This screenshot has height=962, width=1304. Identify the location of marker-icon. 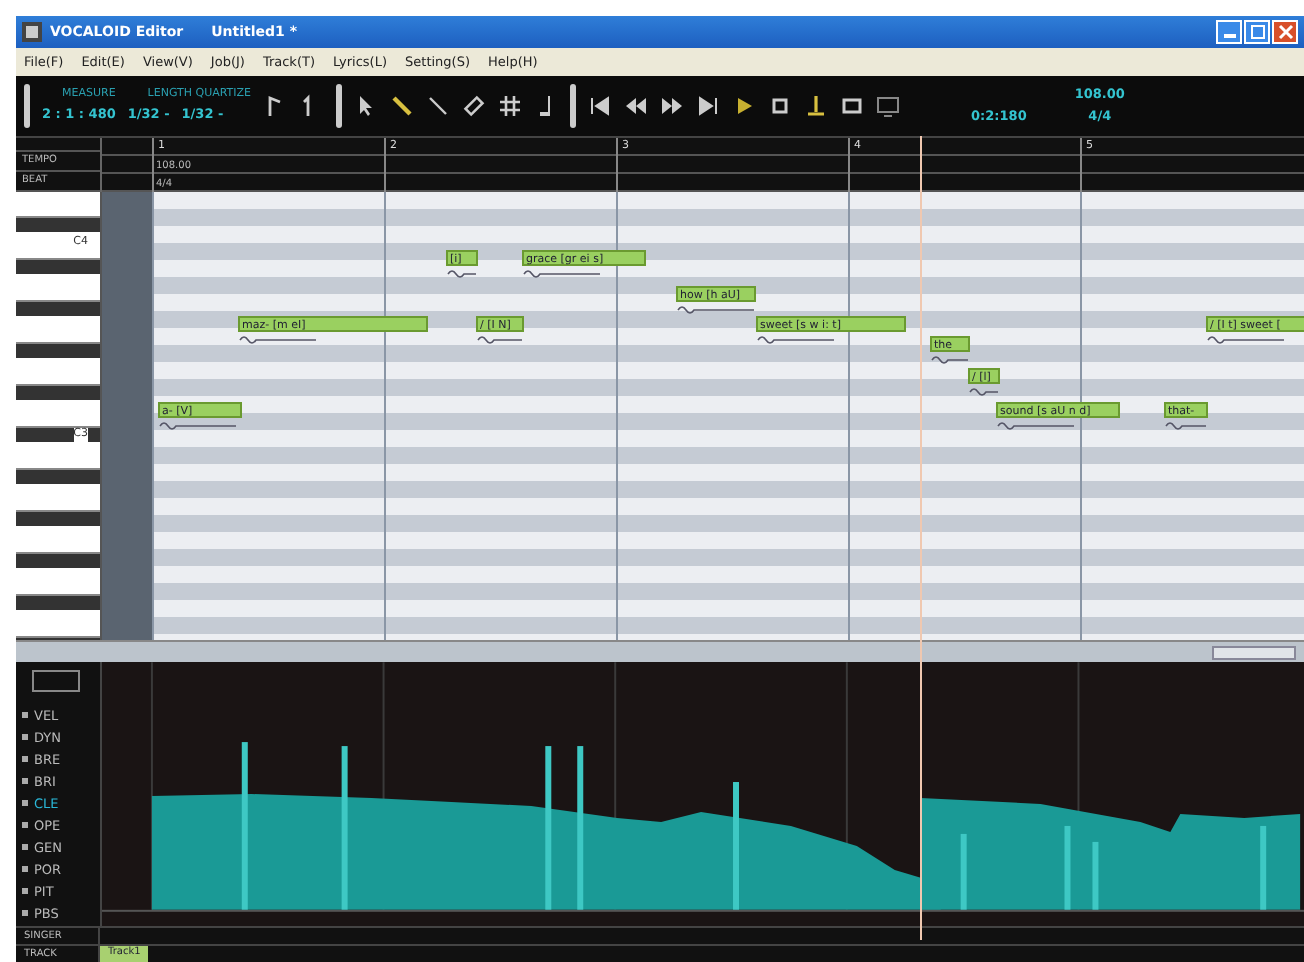
(815, 105).